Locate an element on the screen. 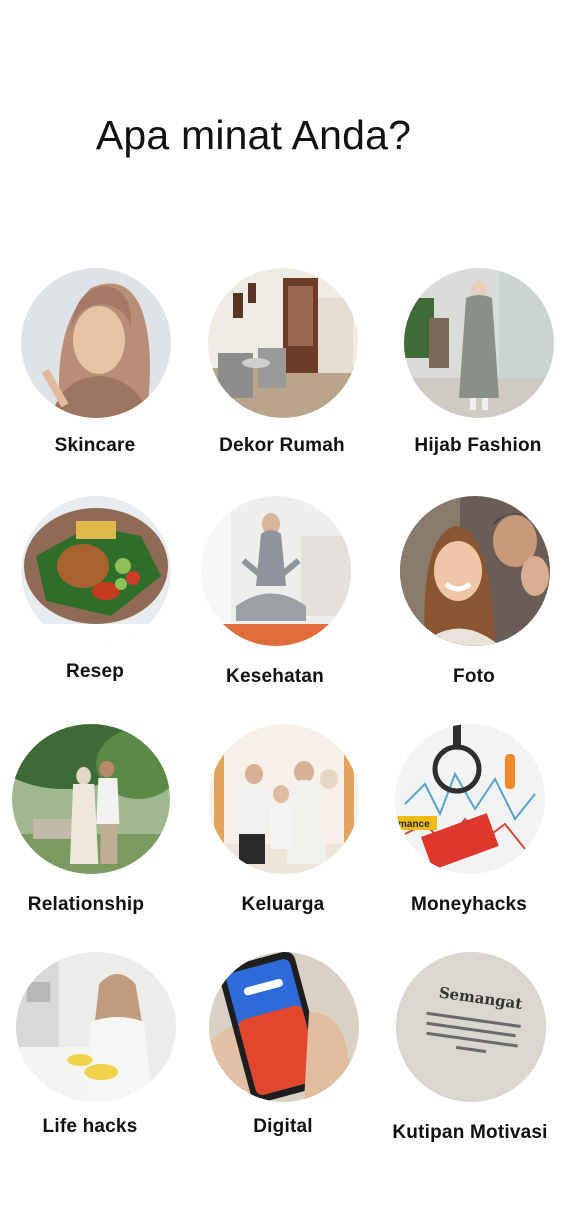  page-title: Apa minat Anda? is located at coordinates (253, 135).